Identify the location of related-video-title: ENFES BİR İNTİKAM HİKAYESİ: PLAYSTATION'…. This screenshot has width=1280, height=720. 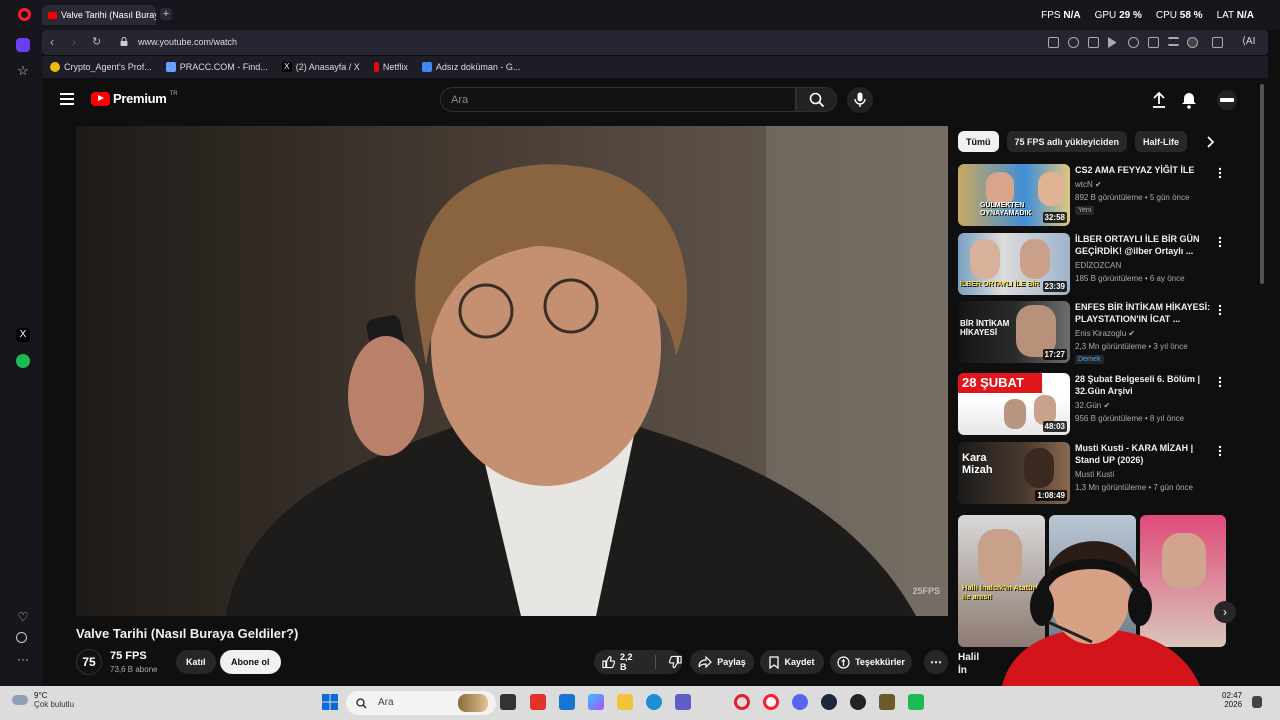
(1143, 313).